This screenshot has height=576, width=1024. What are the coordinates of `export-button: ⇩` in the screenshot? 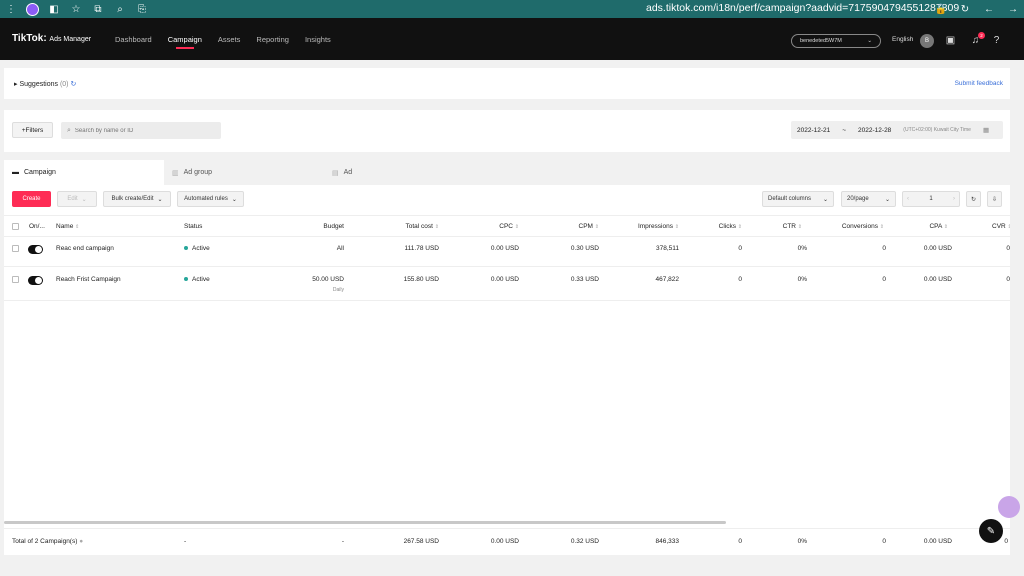 It's located at (994, 199).